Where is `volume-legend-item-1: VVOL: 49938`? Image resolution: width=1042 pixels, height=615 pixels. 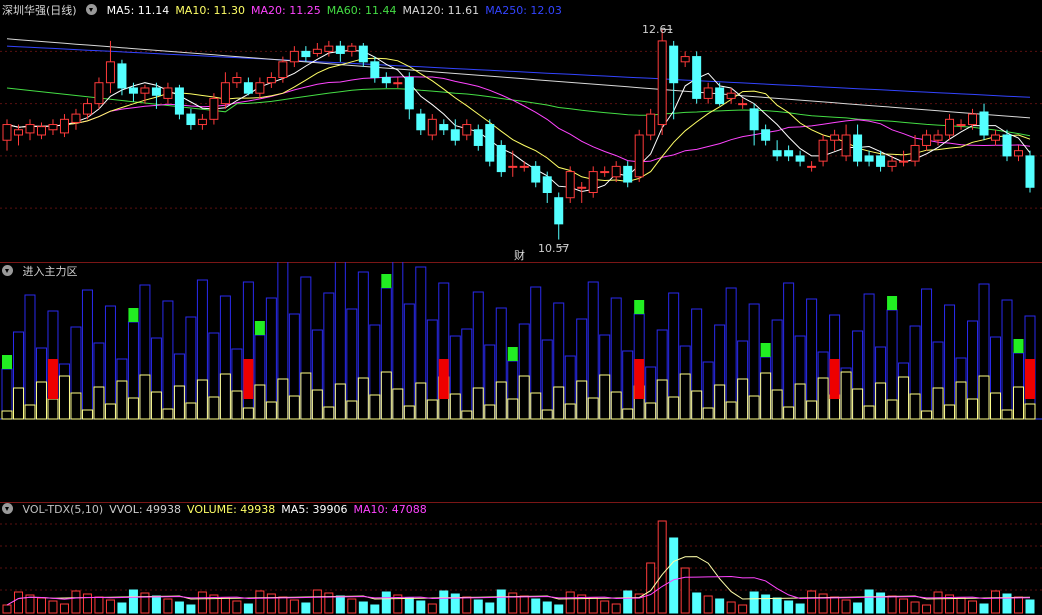
volume-legend-item-1: VVOL: 49938 is located at coordinates (145, 509).